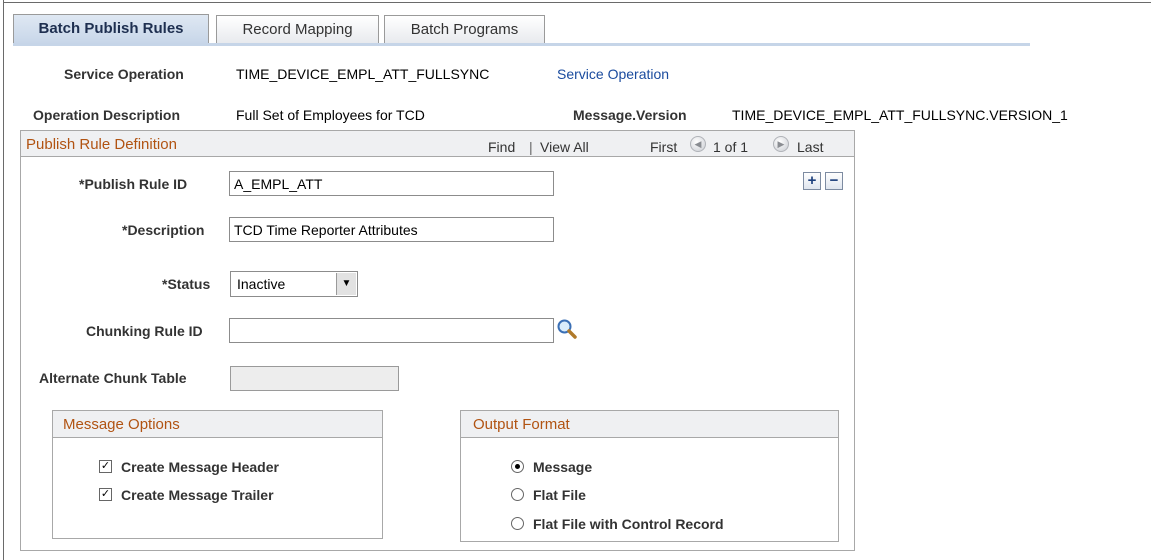 The width and height of the screenshot is (1151, 560). I want to click on create-message-header-label: Create Message Header, so click(200, 467).